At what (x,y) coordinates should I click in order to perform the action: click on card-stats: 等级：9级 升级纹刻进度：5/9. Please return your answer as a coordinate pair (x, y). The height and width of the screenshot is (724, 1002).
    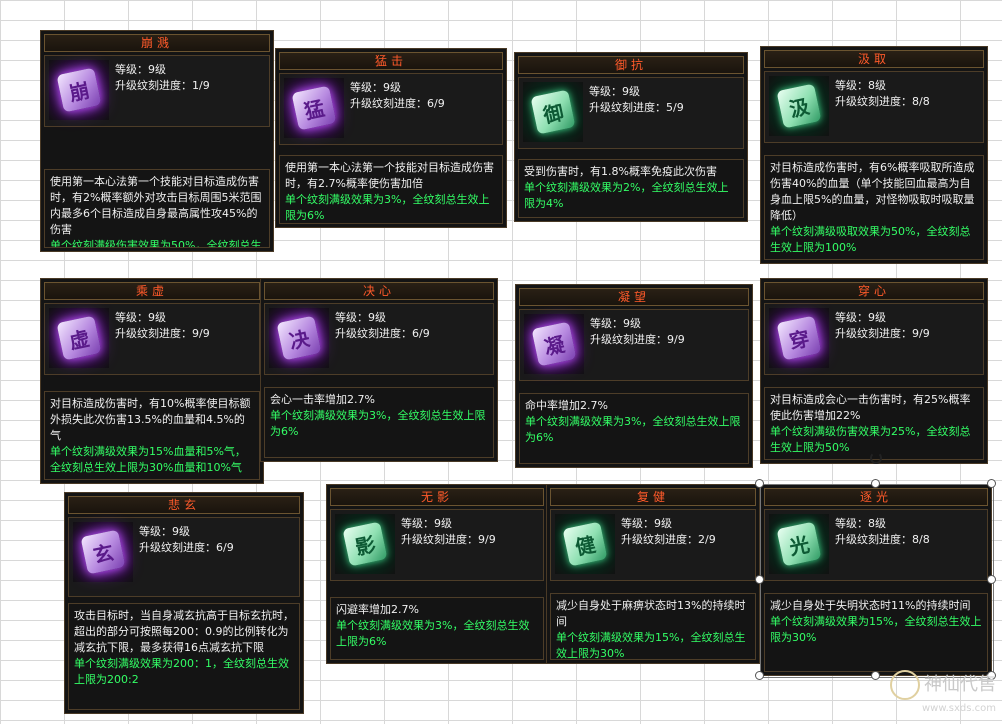
    Looking at the image, I should click on (636, 100).